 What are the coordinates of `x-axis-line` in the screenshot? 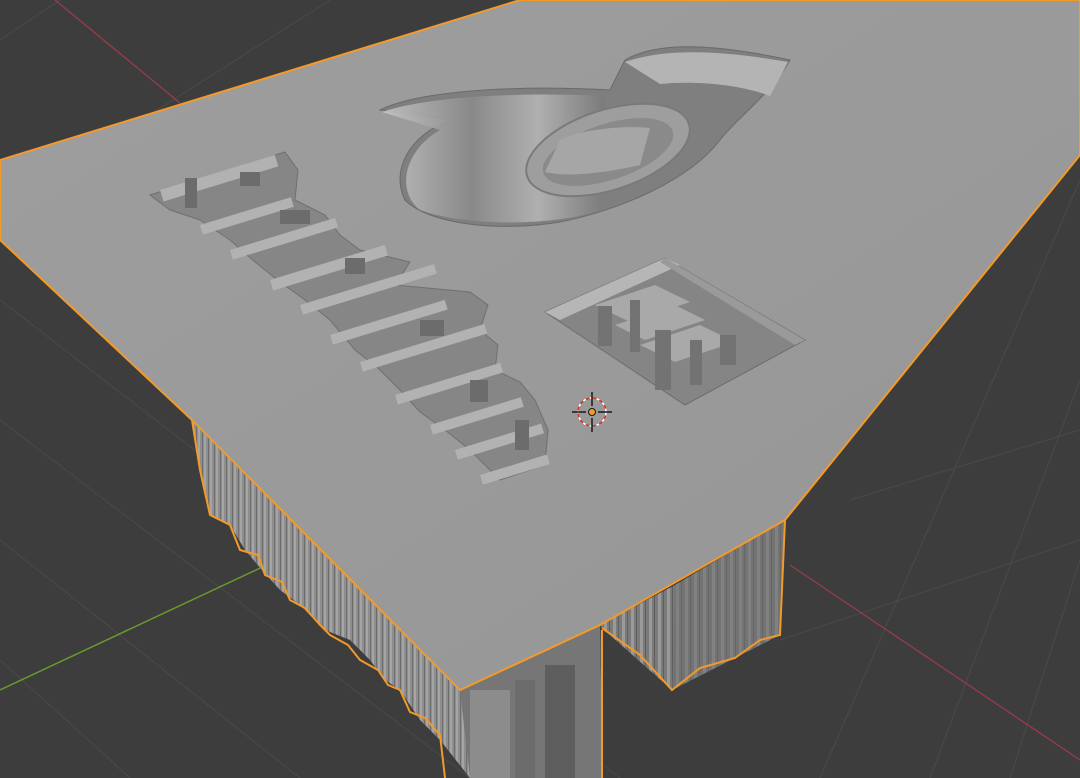 It's located at (117, 52).